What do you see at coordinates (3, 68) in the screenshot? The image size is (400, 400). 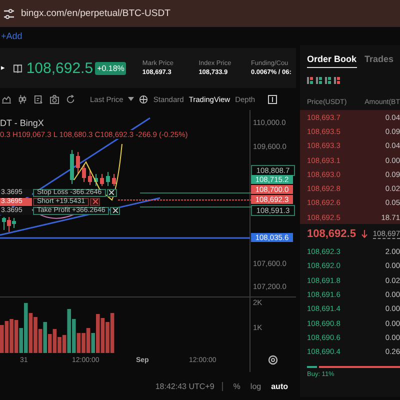 I see `caret-icon` at bounding box center [3, 68].